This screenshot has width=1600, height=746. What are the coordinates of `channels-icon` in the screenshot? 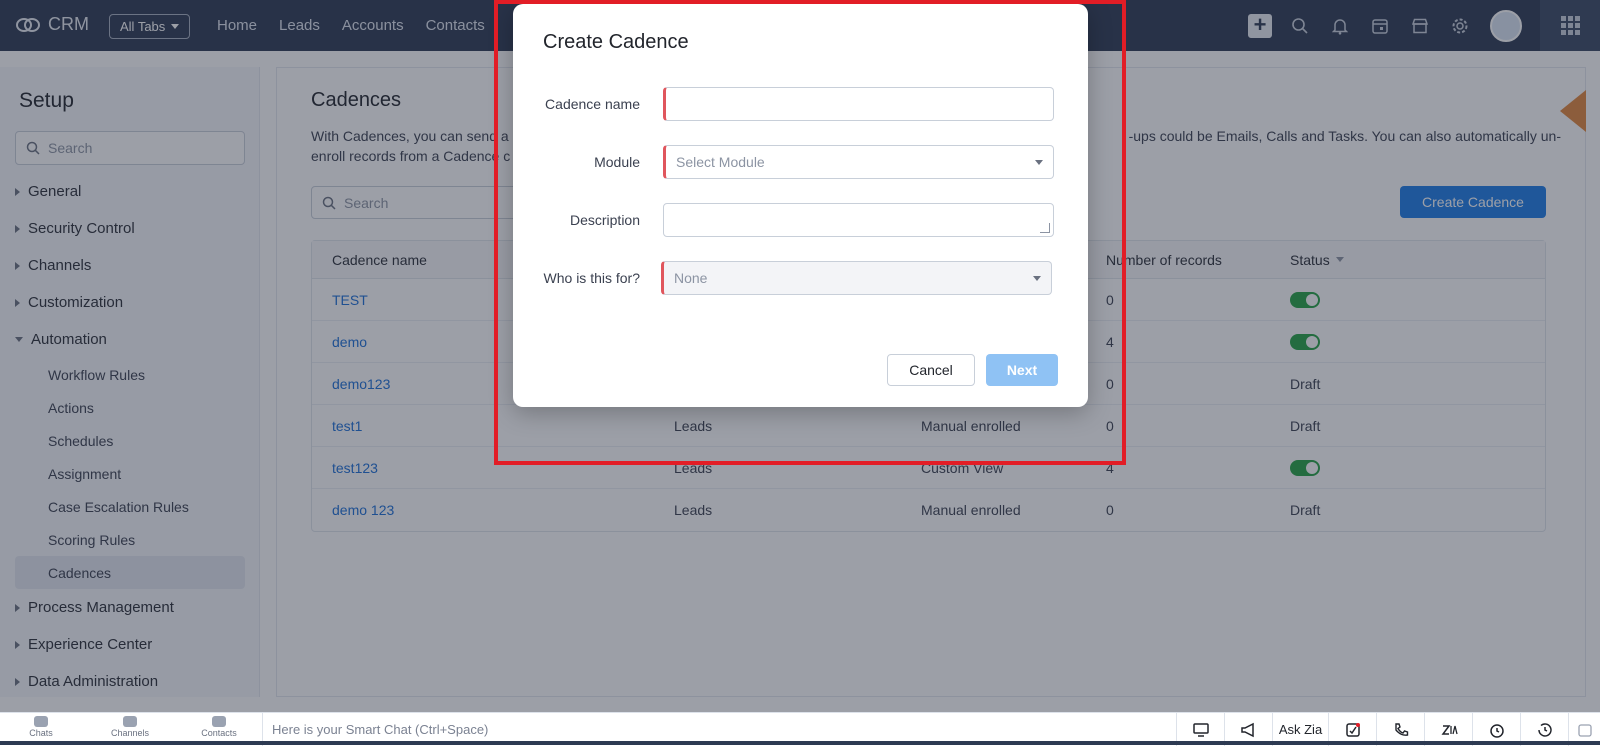 It's located at (130, 721).